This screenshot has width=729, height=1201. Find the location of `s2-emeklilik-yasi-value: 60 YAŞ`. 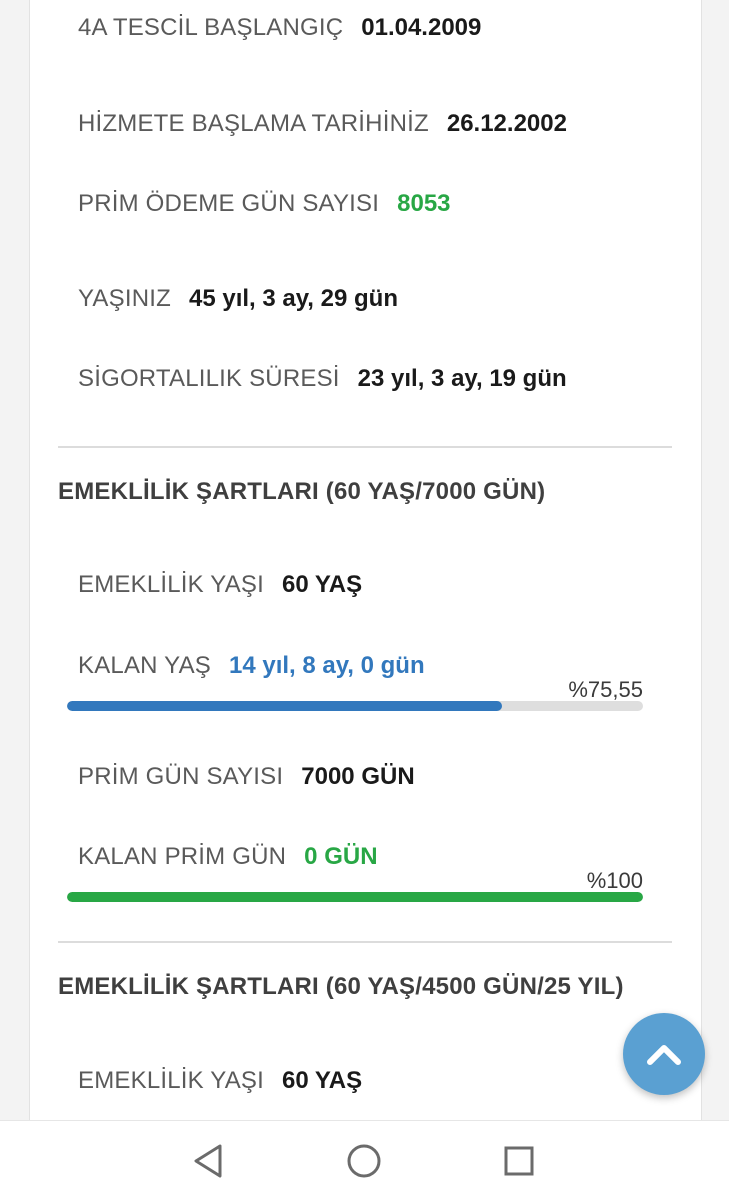

s2-emeklilik-yasi-value: 60 YAŞ is located at coordinates (322, 1080).